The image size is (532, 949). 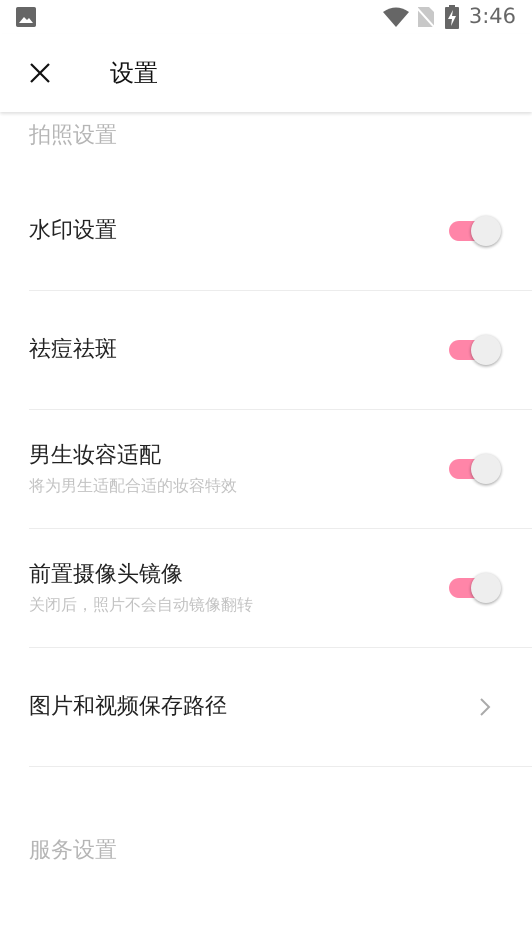 What do you see at coordinates (73, 350) in the screenshot?
I see `setting-label: 祛痘祛斑` at bounding box center [73, 350].